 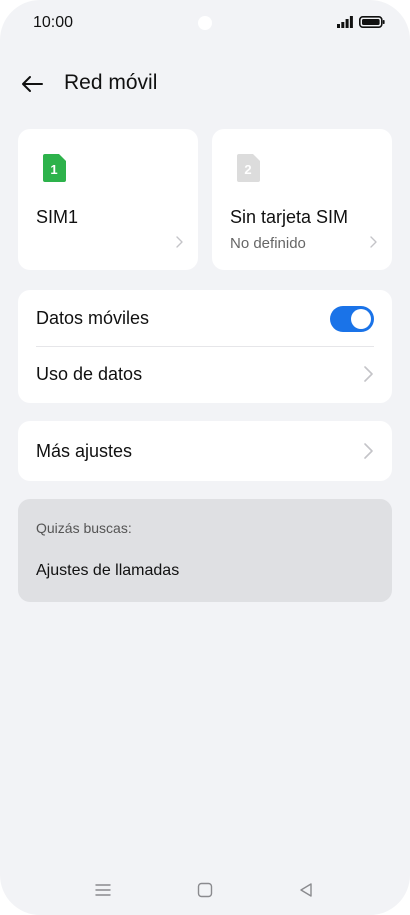 I want to click on sim1-card: 1 SIM1, so click(x=108, y=199).